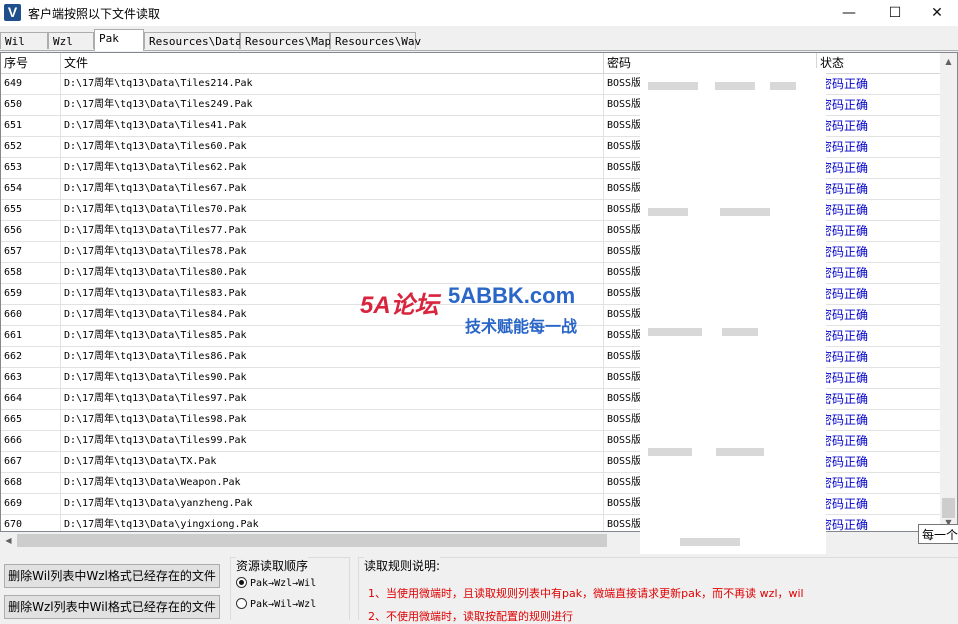  Describe the element at coordinates (31, 273) in the screenshot. I see `cell-index: 658` at that location.